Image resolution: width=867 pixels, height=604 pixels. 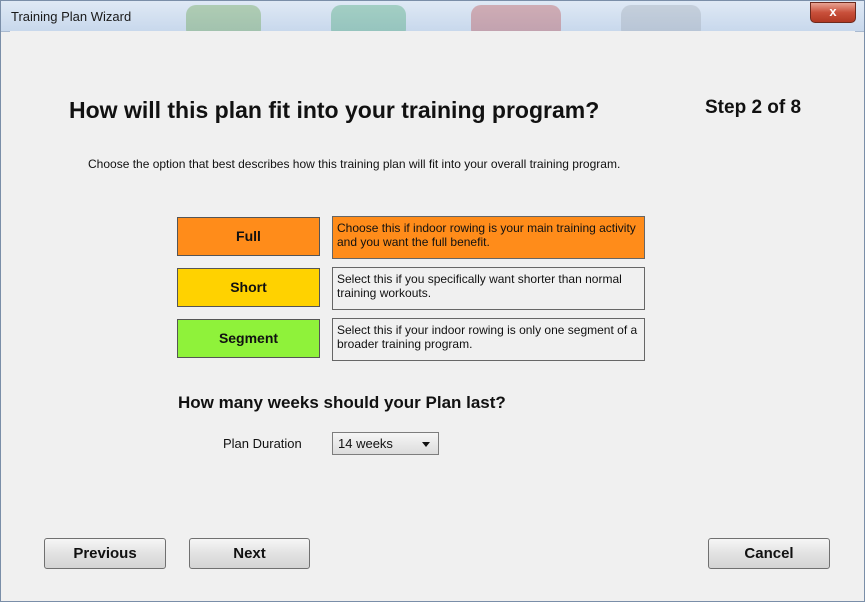 What do you see at coordinates (432, 16) in the screenshot?
I see `title-bar: Training Plan Wizard x` at bounding box center [432, 16].